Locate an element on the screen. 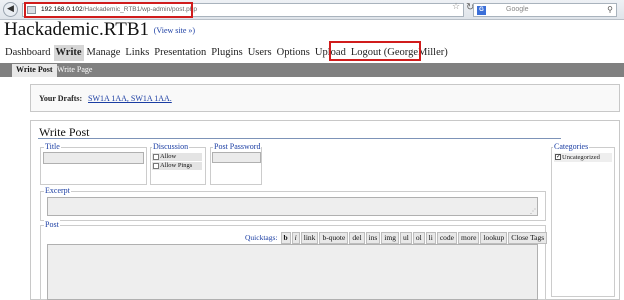 The image size is (624, 300). bookmark-star-icon: ☆ is located at coordinates (456, 7).